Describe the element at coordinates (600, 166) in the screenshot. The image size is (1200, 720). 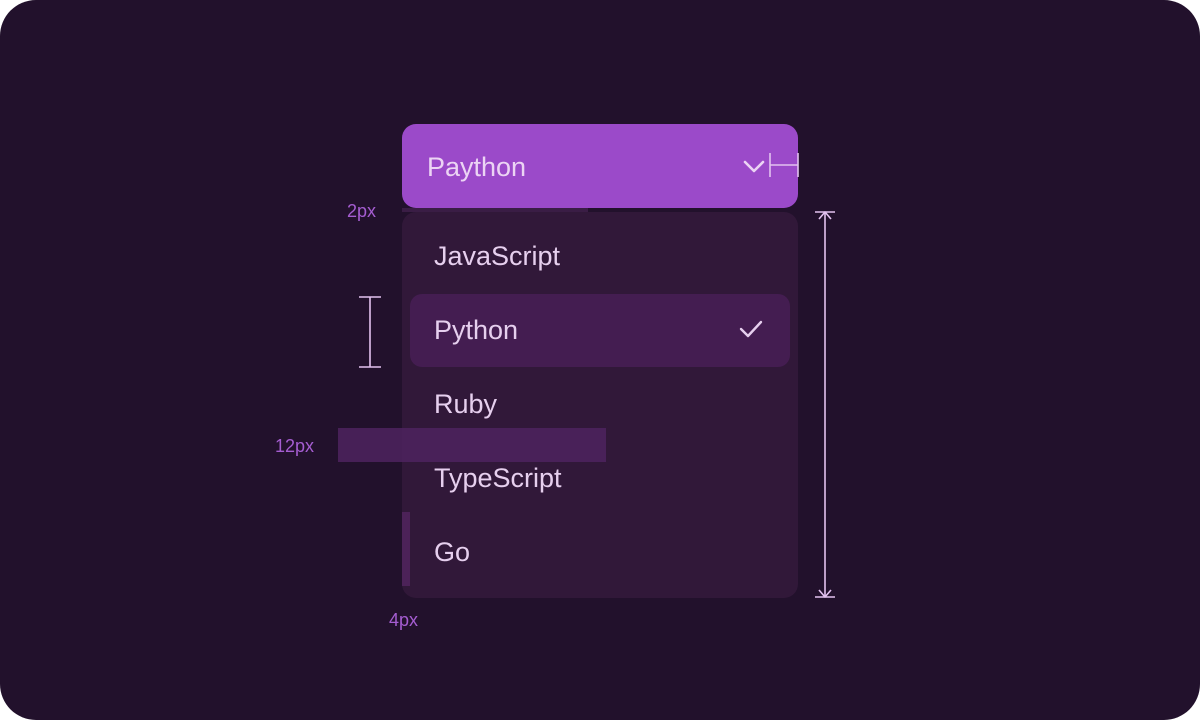
I see `language-select-trigger: Paython` at that location.